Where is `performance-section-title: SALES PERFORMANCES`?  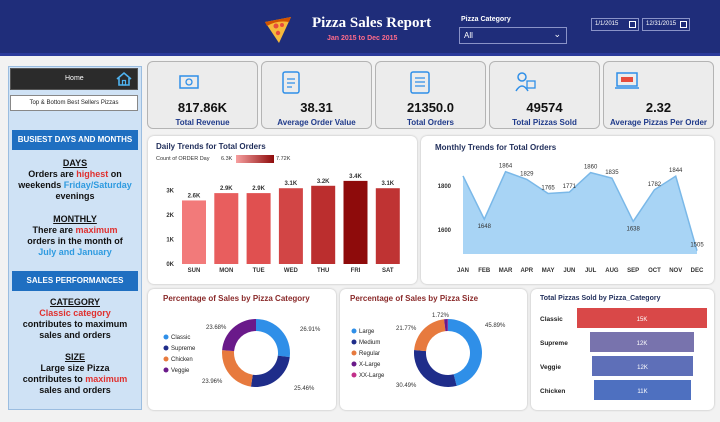 performance-section-title: SALES PERFORMANCES is located at coordinates (75, 281).